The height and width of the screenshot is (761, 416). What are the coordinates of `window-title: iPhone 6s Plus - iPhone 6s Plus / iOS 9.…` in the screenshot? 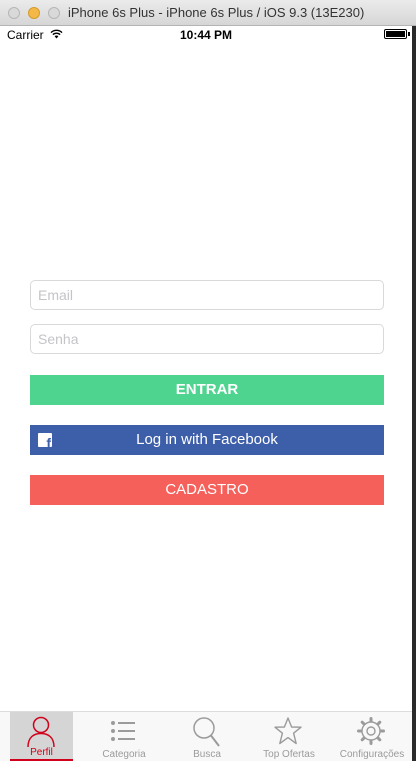 It's located at (216, 12).